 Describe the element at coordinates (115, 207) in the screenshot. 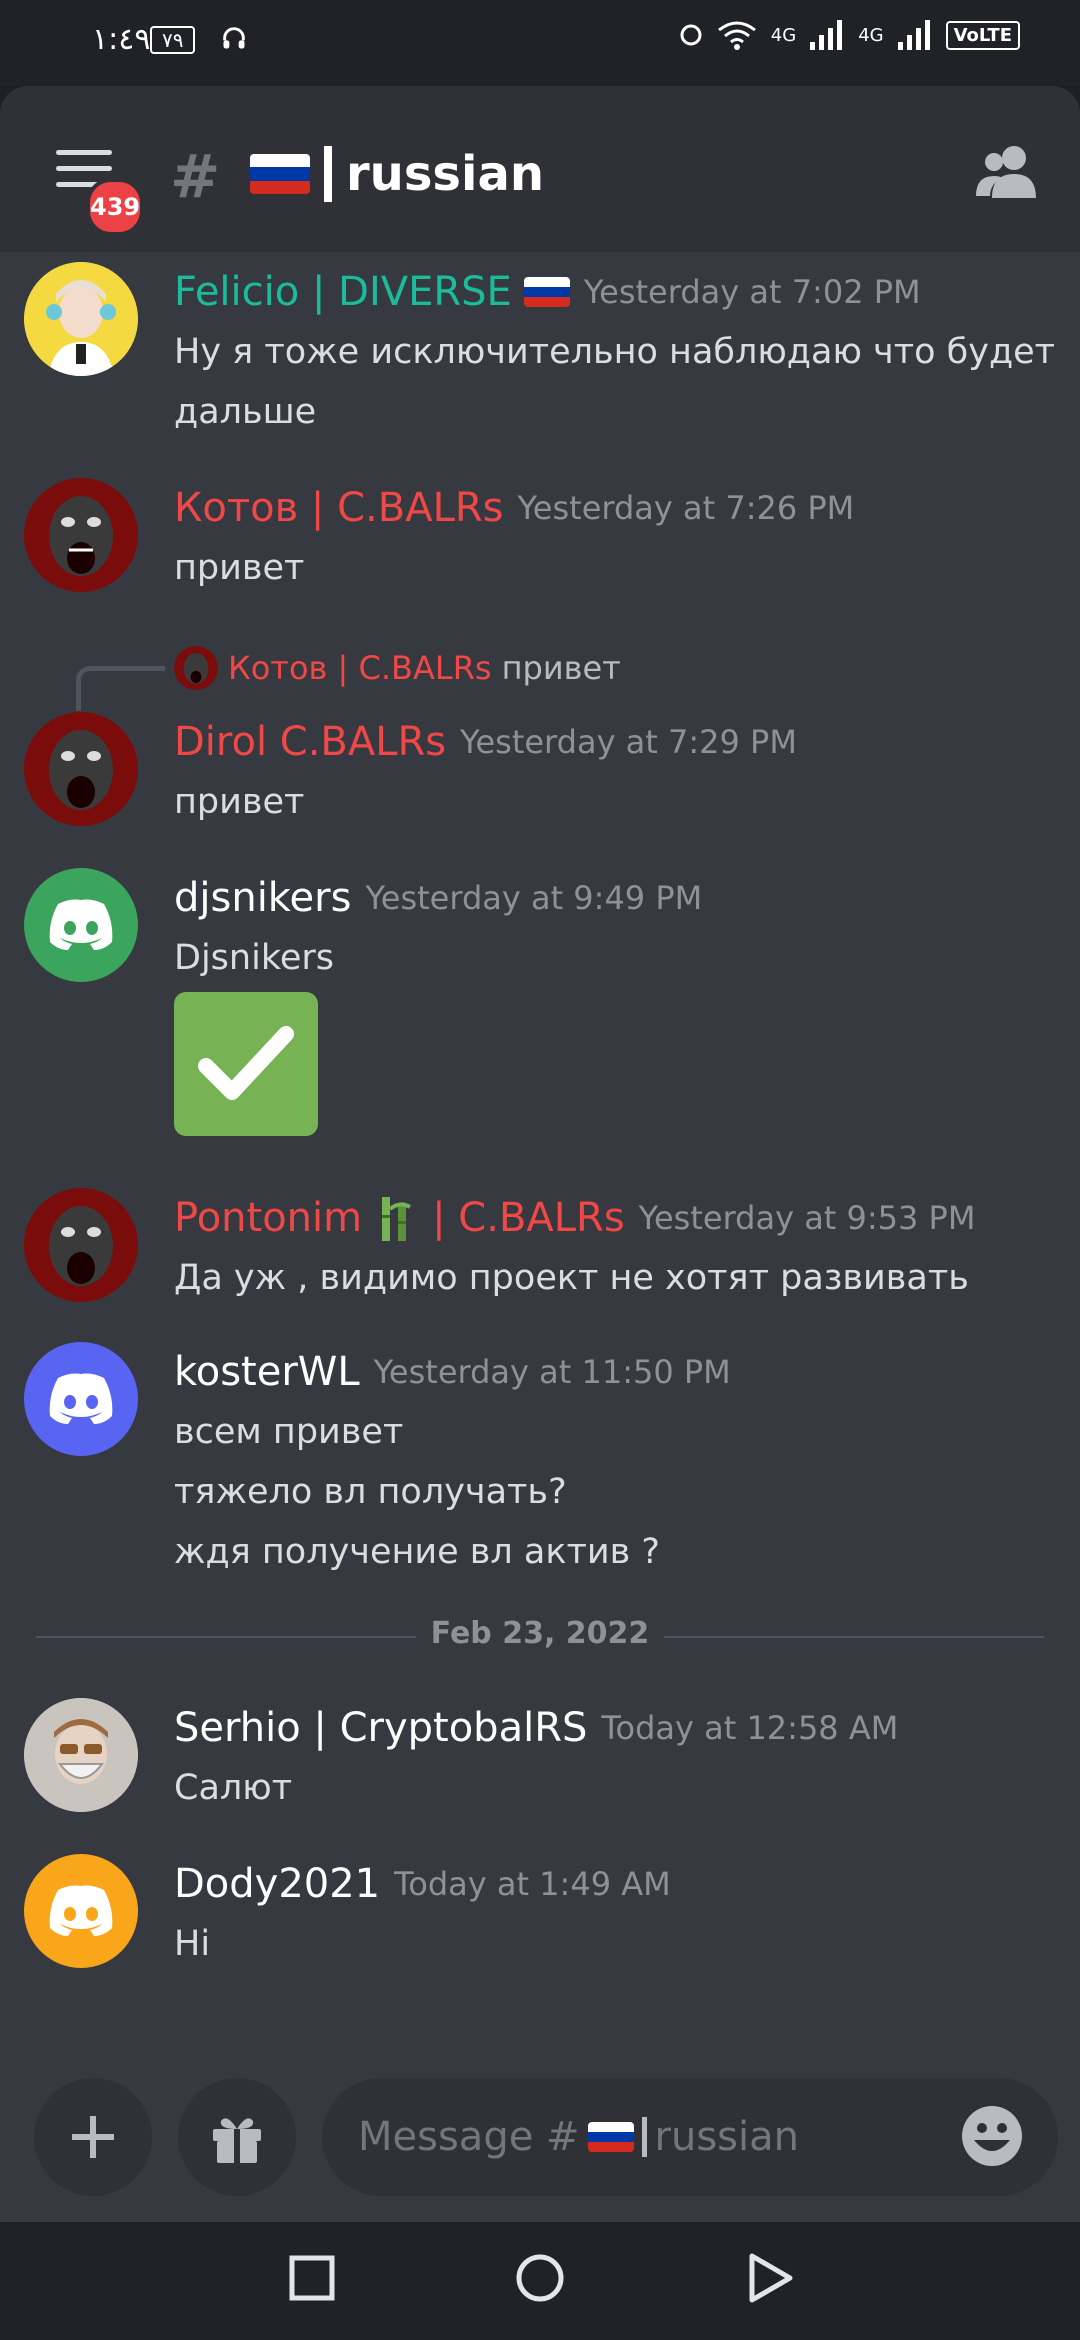

I see `mention-badge: 439` at that location.